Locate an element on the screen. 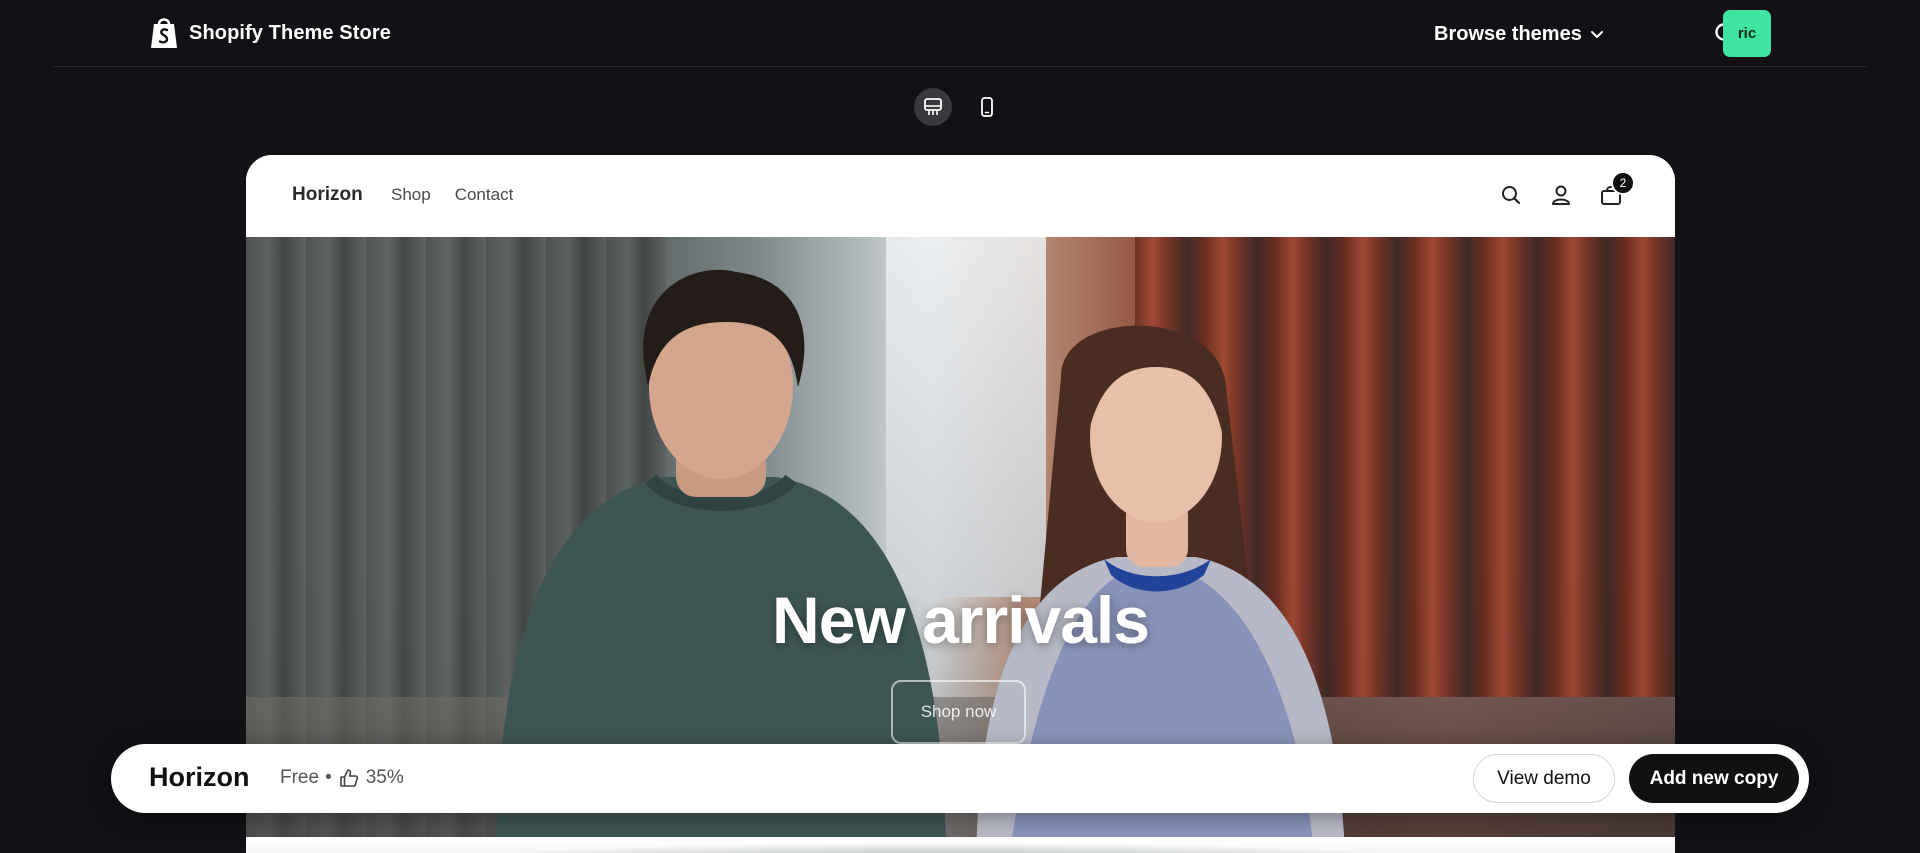  chevron-down-icon is located at coordinates (1596, 34).